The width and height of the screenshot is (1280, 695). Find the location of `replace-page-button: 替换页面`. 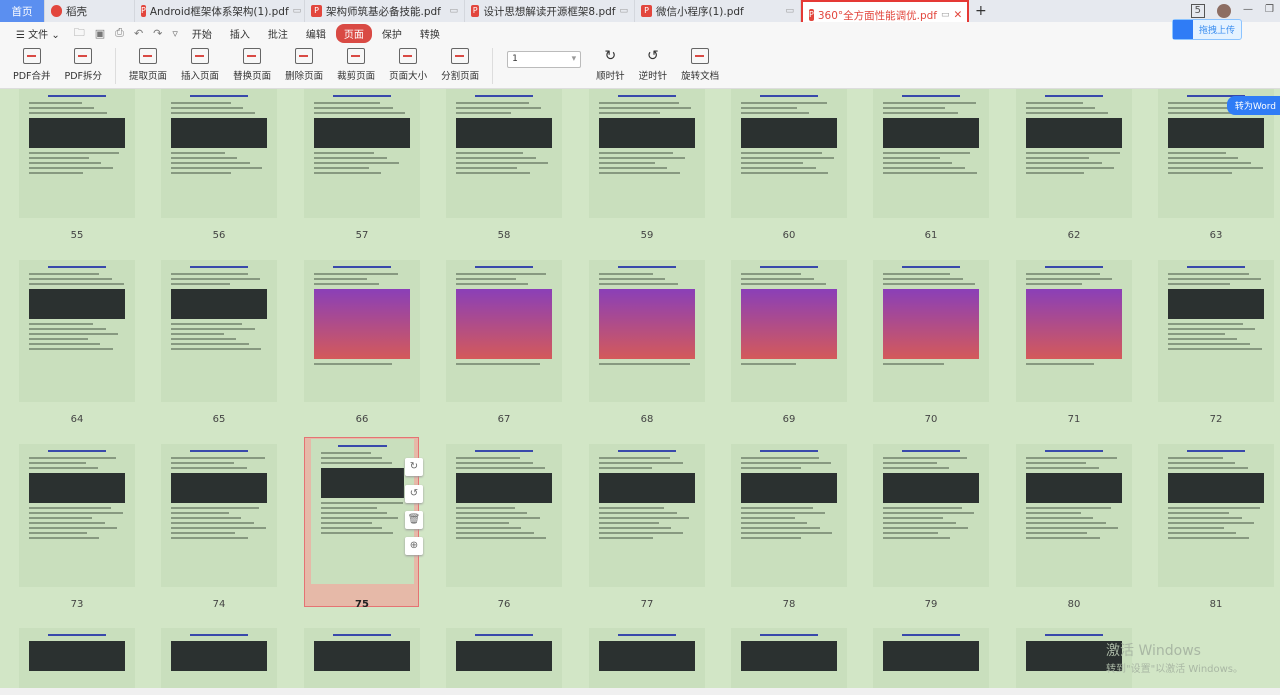

replace-page-button: 替换页面 is located at coordinates (252, 63).